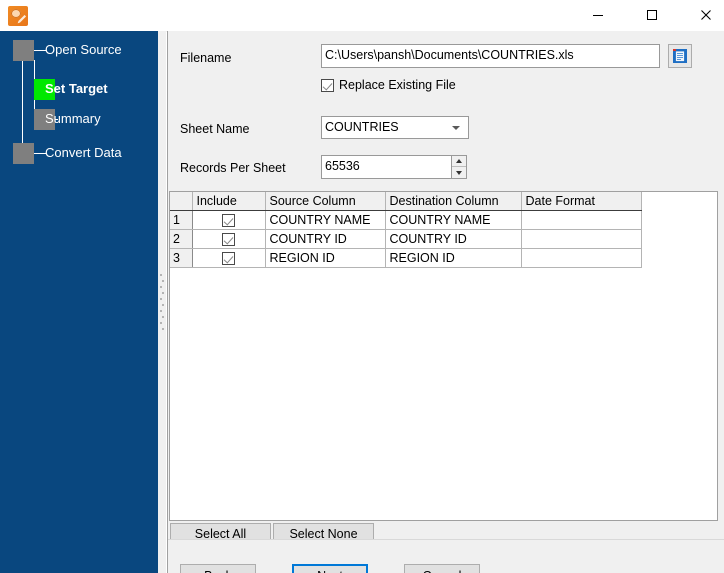 The width and height of the screenshot is (724, 573). What do you see at coordinates (459, 172) in the screenshot?
I see `stepper-down-icon` at bounding box center [459, 172].